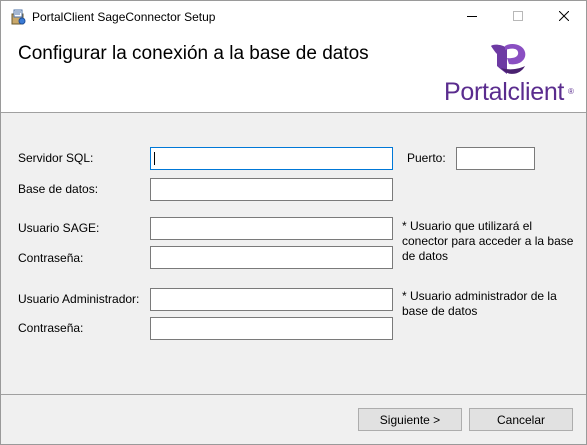  I want to click on close-icon, so click(564, 17).